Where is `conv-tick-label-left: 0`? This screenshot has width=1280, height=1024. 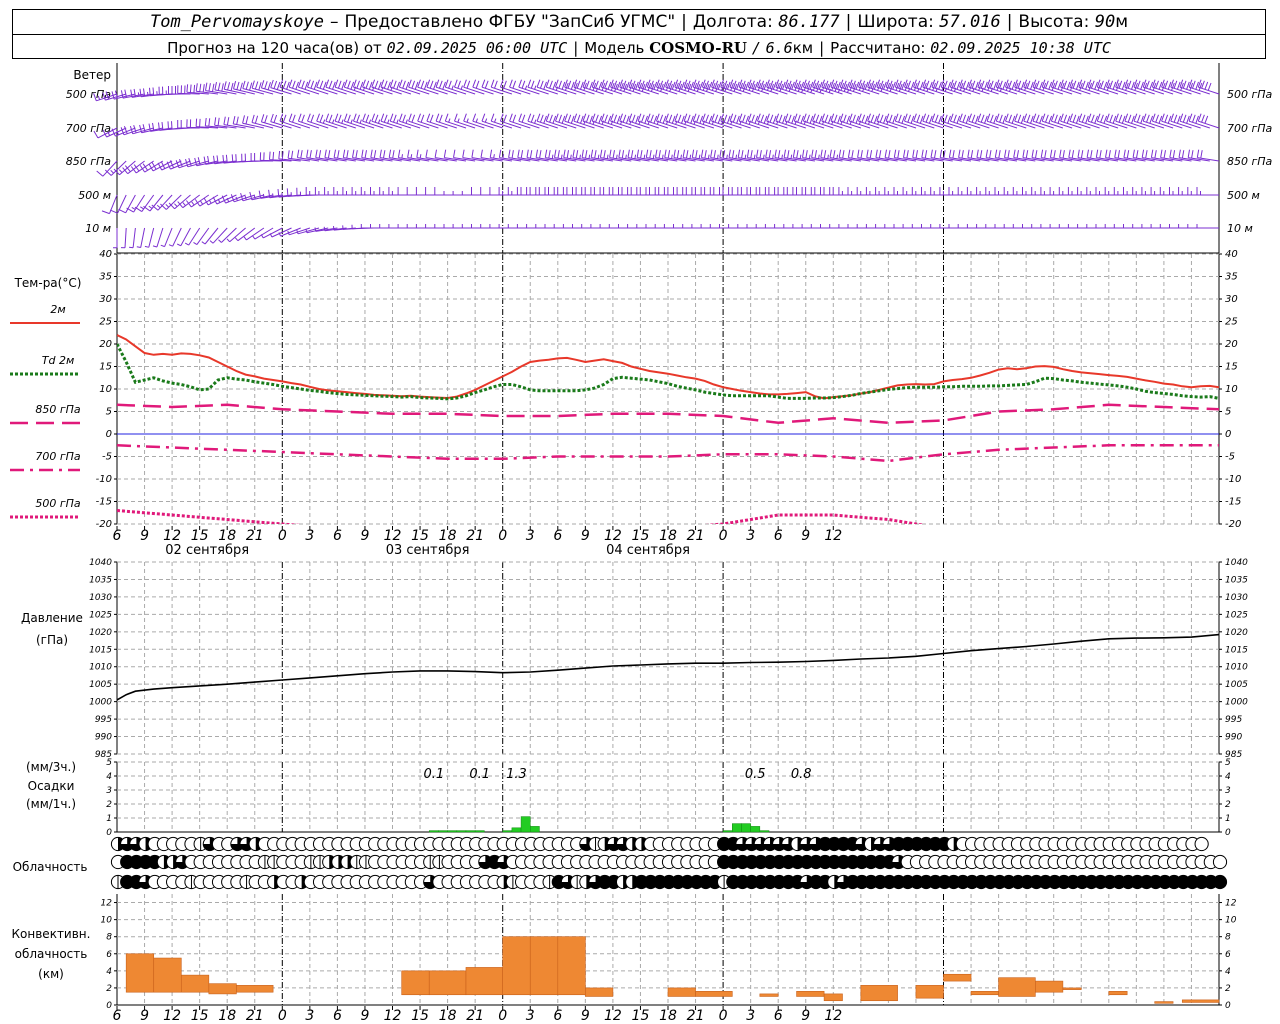 conv-tick-label-left: 0 is located at coordinates (109, 1006).